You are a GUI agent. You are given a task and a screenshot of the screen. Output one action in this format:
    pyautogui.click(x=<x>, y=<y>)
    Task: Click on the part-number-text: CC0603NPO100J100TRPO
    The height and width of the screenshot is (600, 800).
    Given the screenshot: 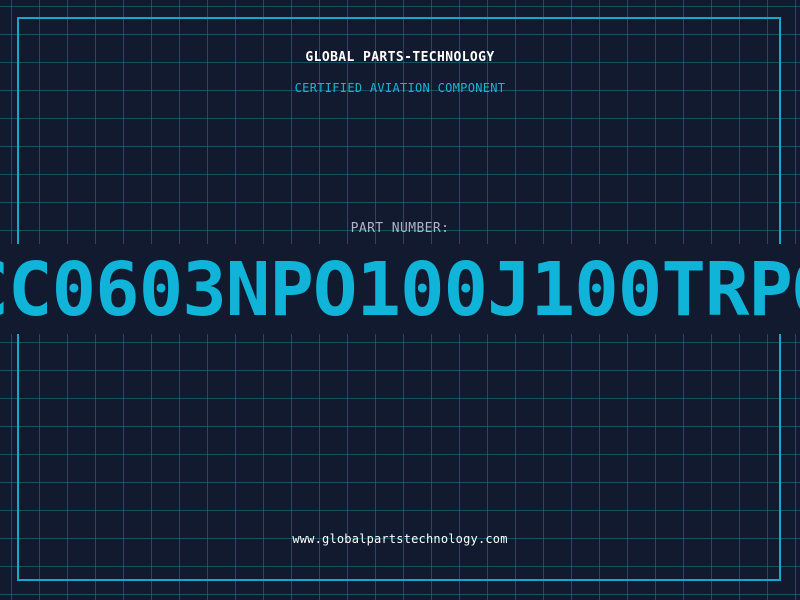 What is the action you would take?
    pyautogui.click(x=400, y=290)
    